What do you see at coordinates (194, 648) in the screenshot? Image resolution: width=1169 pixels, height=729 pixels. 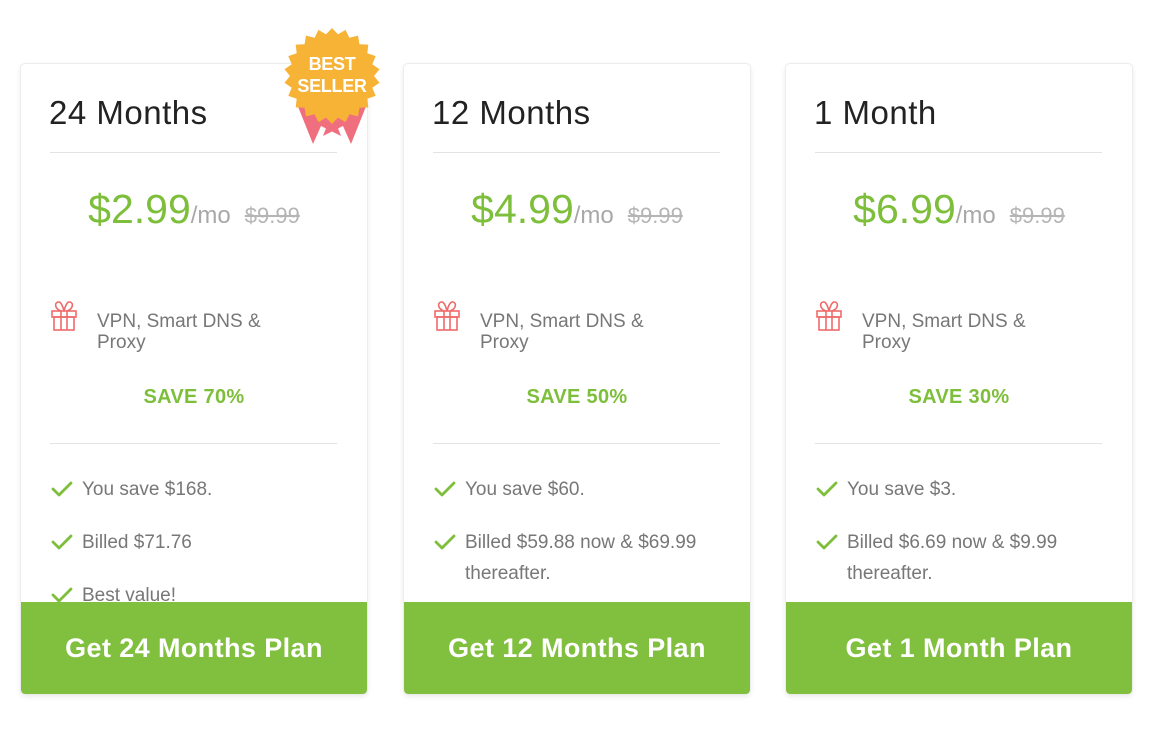 I see `get-24-months-plan-button: Get 24 Months Plan` at bounding box center [194, 648].